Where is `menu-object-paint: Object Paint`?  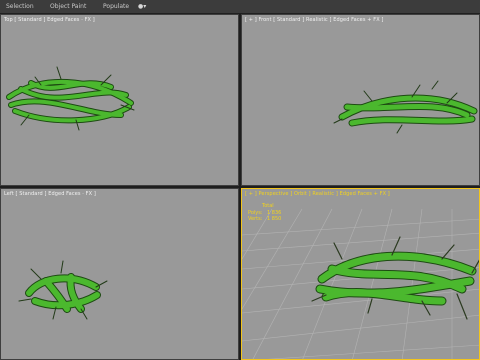
menu-object-paint: Object Paint is located at coordinates (68, 6).